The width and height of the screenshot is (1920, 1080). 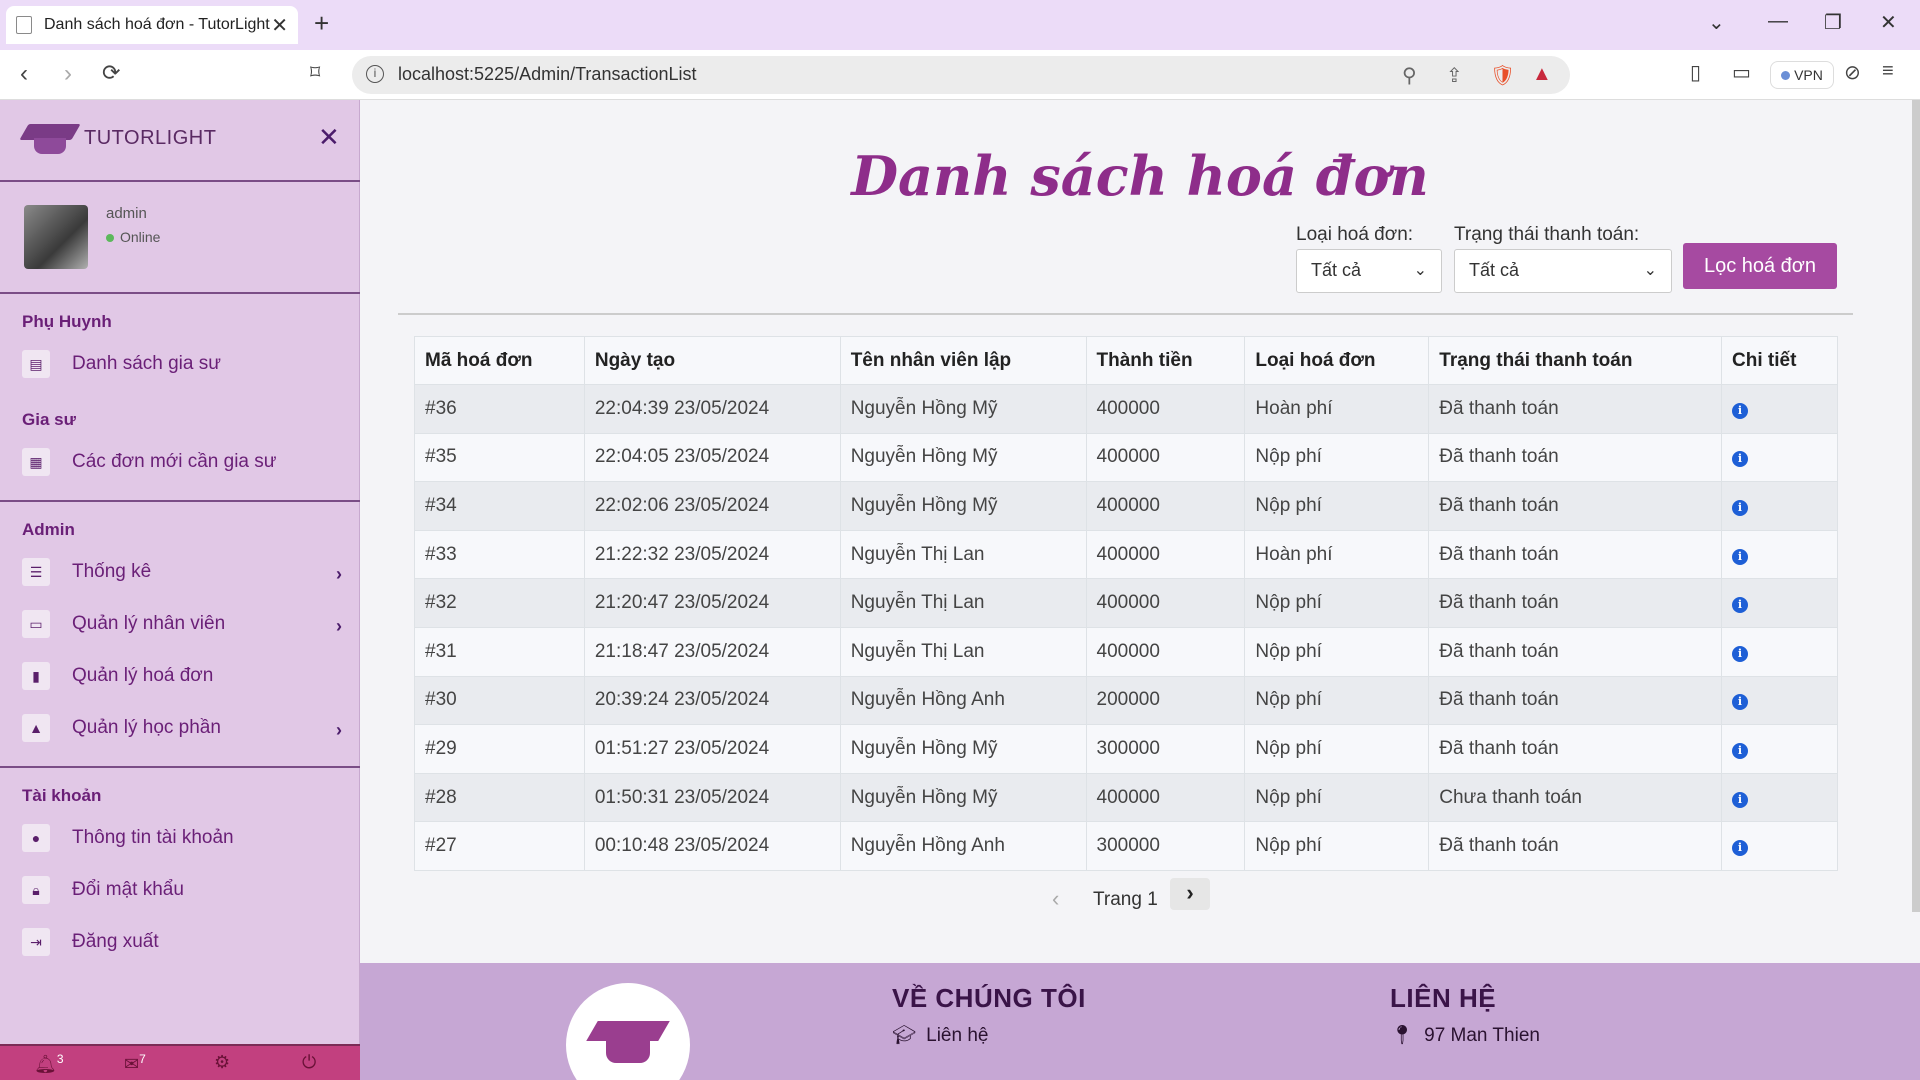 What do you see at coordinates (140, 237) in the screenshot?
I see `user-status-text: Online` at bounding box center [140, 237].